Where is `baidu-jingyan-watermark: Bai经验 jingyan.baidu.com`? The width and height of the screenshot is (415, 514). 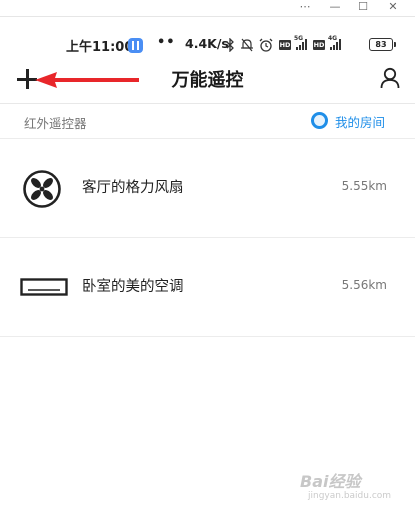
baidu-jingyan-watermark: Bai经验 jingyan.baidu.com is located at coordinates (347, 484).